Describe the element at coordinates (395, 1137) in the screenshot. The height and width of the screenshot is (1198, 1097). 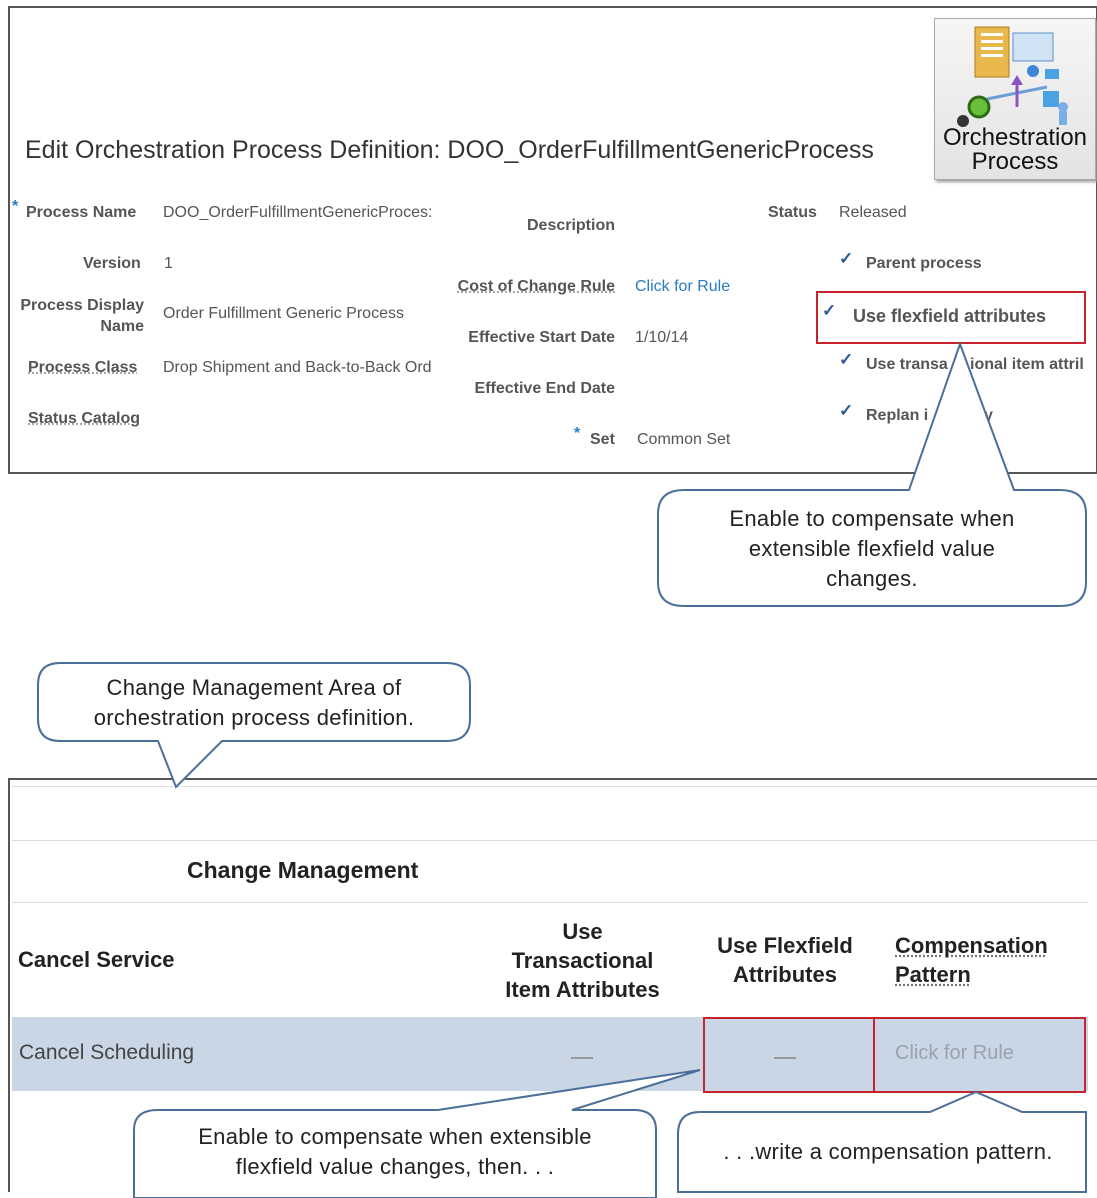
I see `callout-enable-then-line1: Enable to compensate when extensible` at that location.